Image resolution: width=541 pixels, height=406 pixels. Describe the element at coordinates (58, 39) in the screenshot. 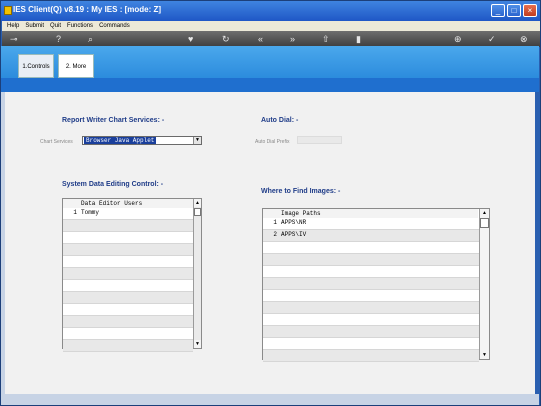

I see `help-icon: ?` at that location.